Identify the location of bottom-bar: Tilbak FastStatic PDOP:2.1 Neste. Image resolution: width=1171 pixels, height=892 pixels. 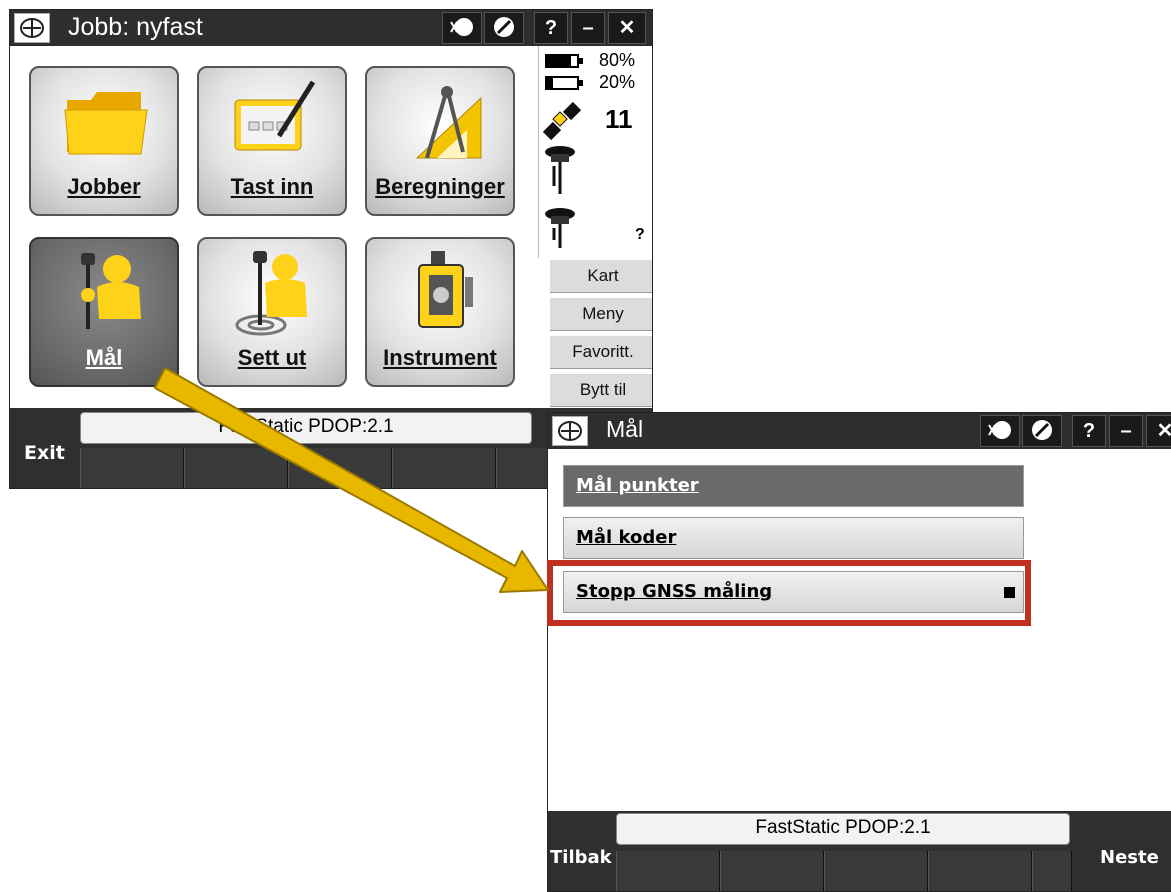
(859, 851).